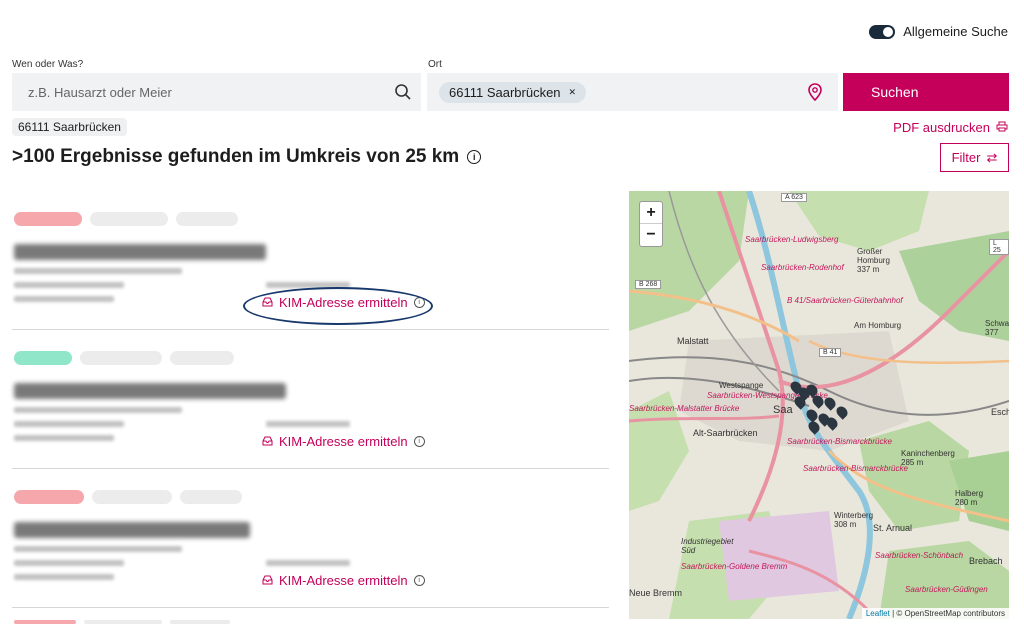  Describe the element at coordinates (651, 213) in the screenshot. I see `zoom-in-button: +` at that location.